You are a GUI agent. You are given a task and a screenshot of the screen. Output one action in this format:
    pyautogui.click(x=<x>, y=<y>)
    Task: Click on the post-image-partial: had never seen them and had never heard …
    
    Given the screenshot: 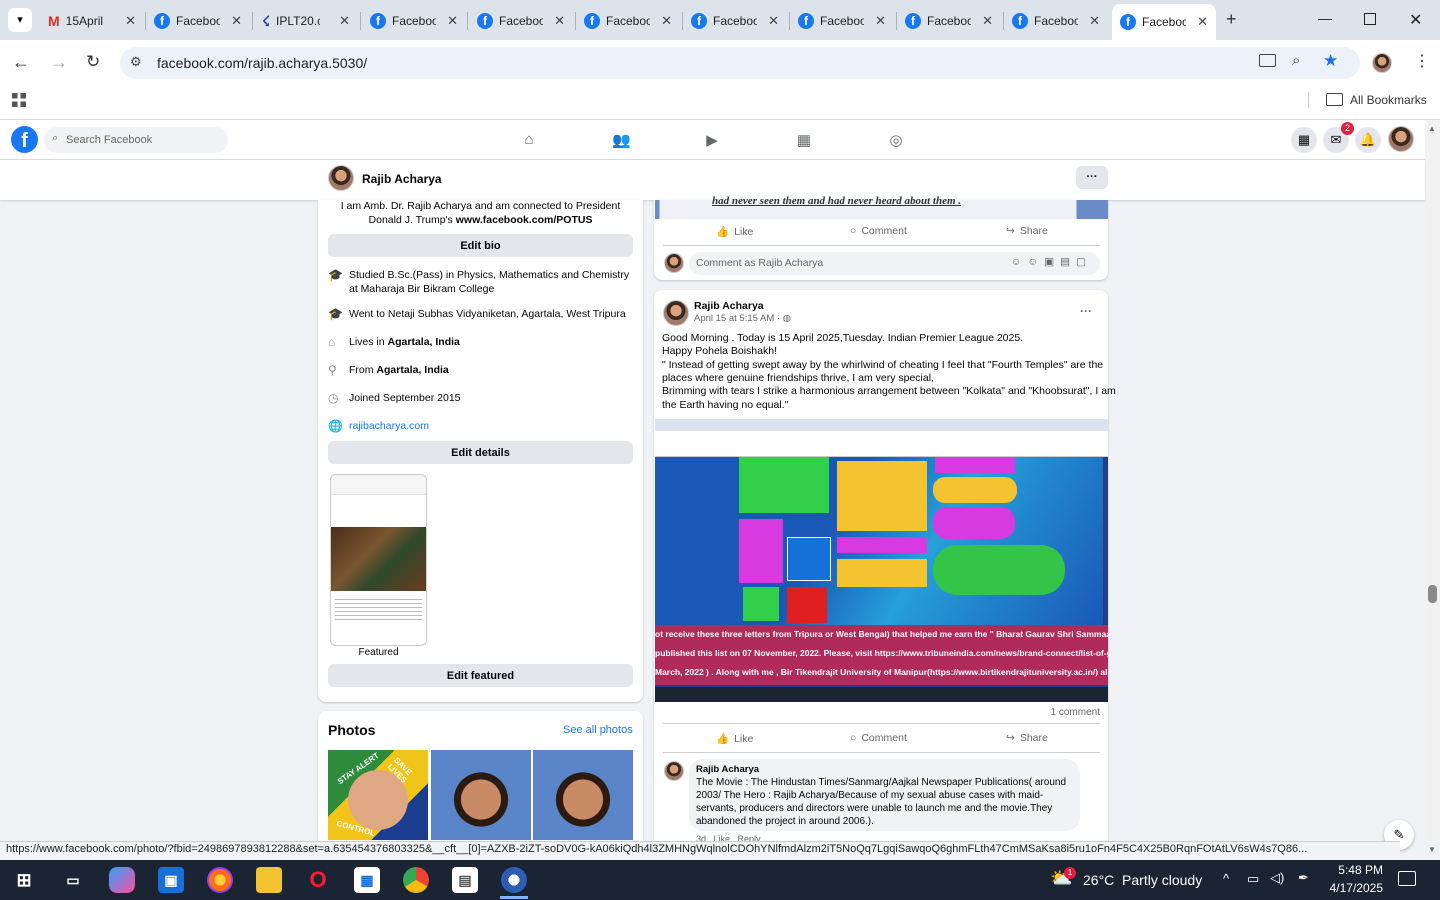 What is the action you would take?
    pyautogui.click(x=881, y=207)
    